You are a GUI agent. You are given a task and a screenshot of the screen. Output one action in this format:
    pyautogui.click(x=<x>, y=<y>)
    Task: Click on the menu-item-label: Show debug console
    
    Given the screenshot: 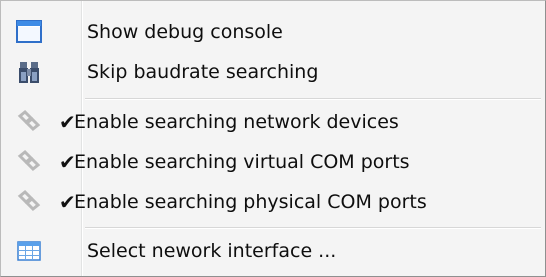 What is the action you would take?
    pyautogui.click(x=185, y=32)
    